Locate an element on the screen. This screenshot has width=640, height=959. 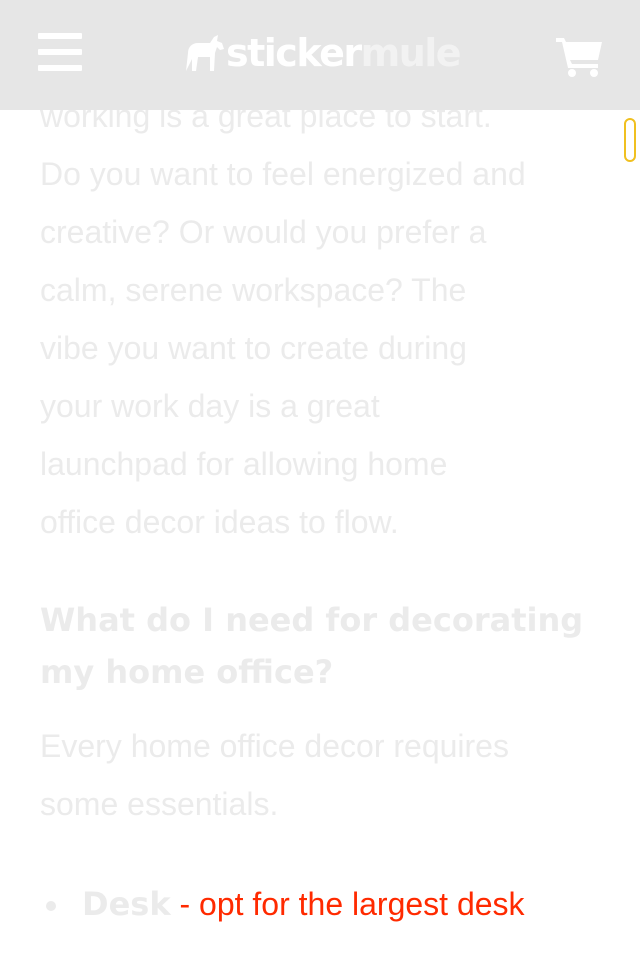
list-item: Desk - opt for the largest desk is located at coordinates (325, 904).